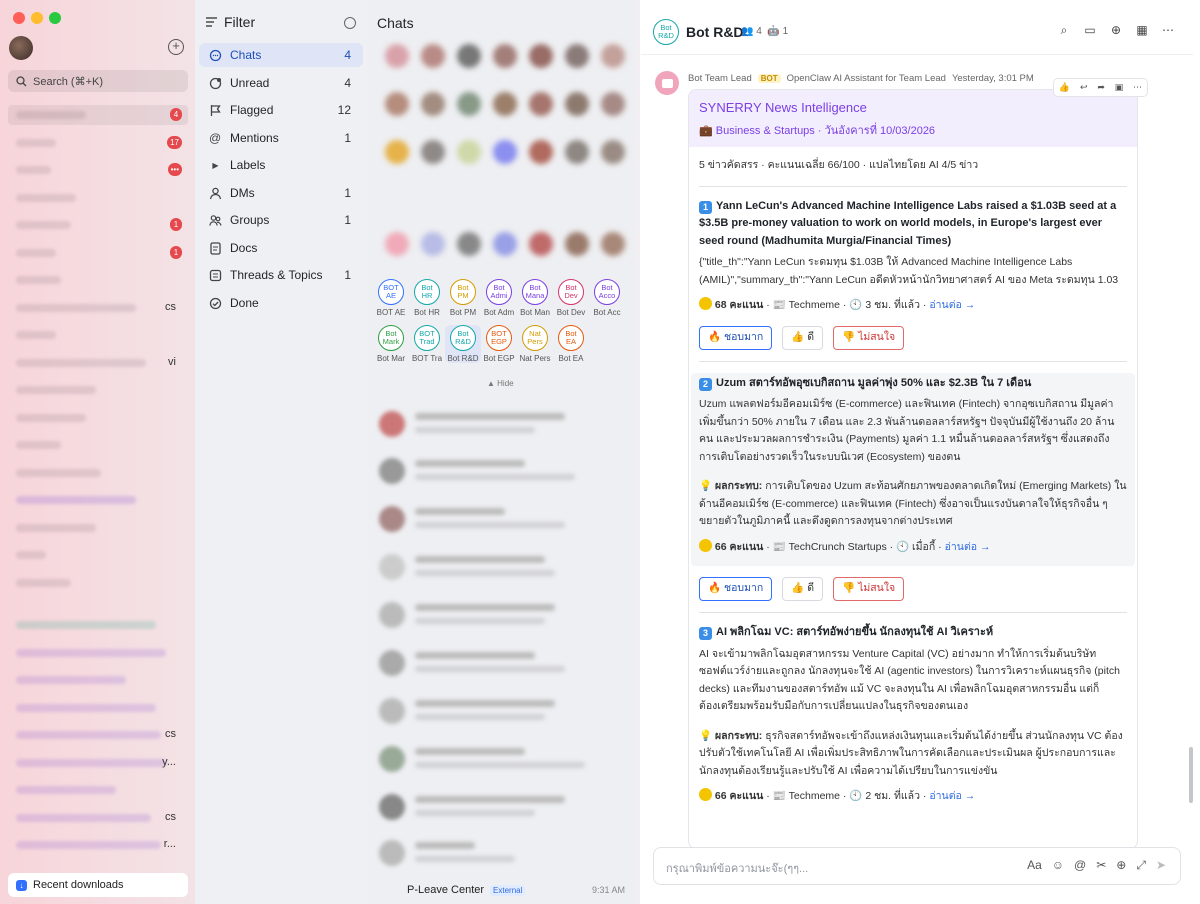 The image size is (1200, 904). I want to click on sidebar-row: vi, so click(98, 363).